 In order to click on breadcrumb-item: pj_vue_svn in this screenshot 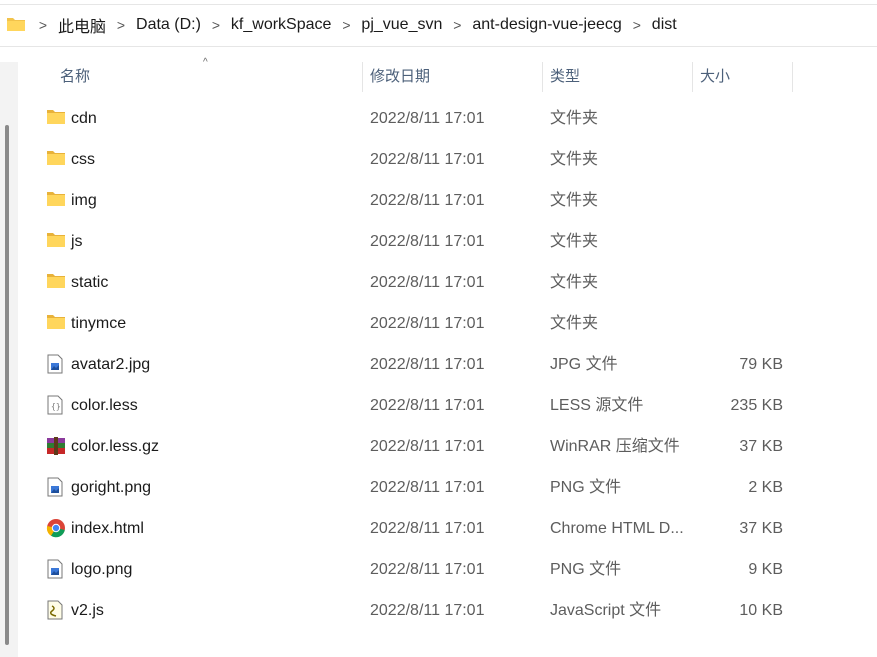, I will do `click(401, 25)`.